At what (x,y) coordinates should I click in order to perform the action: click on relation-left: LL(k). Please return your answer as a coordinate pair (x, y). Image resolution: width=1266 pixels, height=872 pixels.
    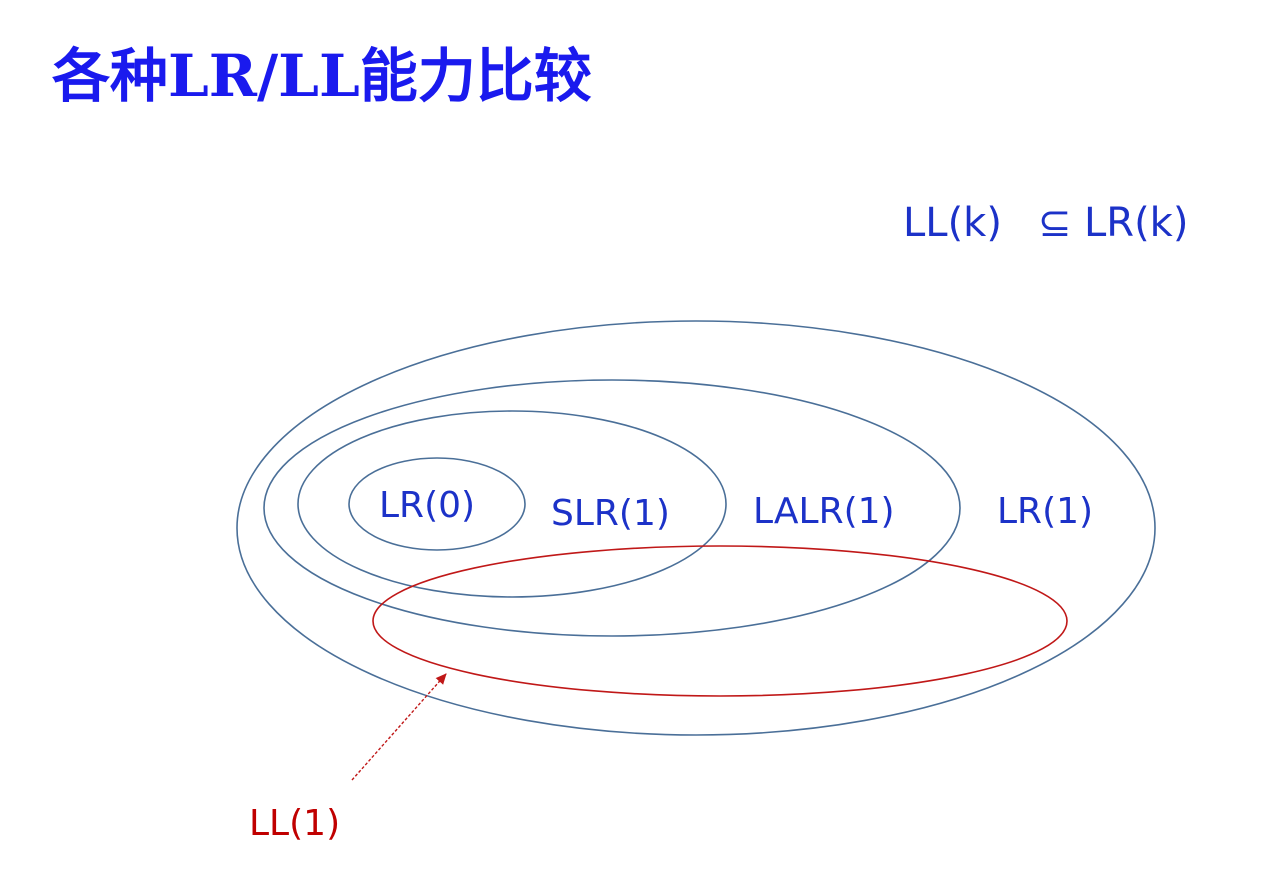
    Looking at the image, I should click on (952, 223).